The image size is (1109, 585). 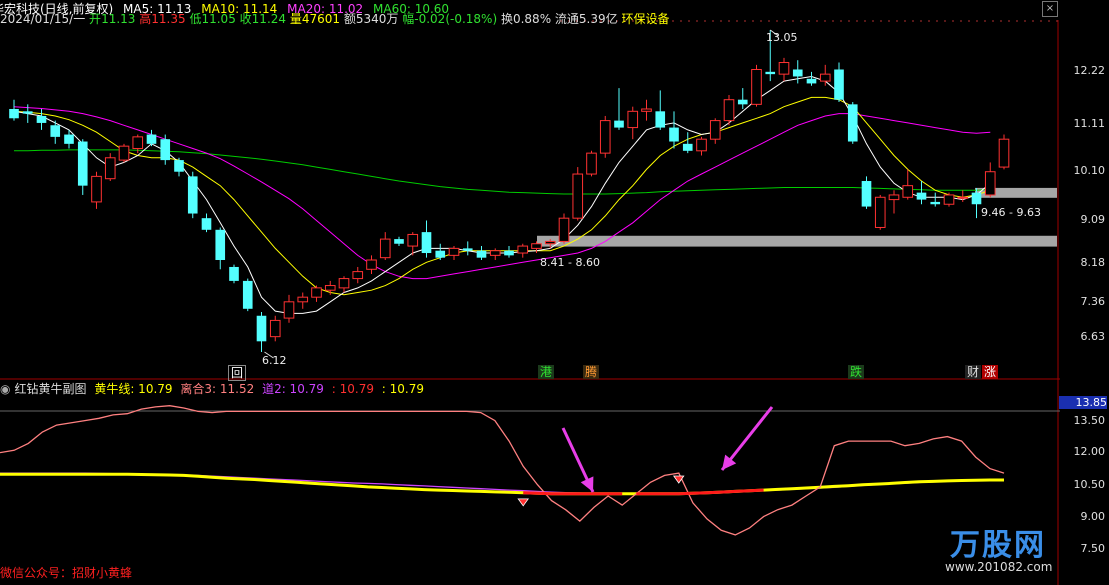 What do you see at coordinates (1083, 402) in the screenshot?
I see `sub-axis-current: 13.85` at bounding box center [1083, 402].